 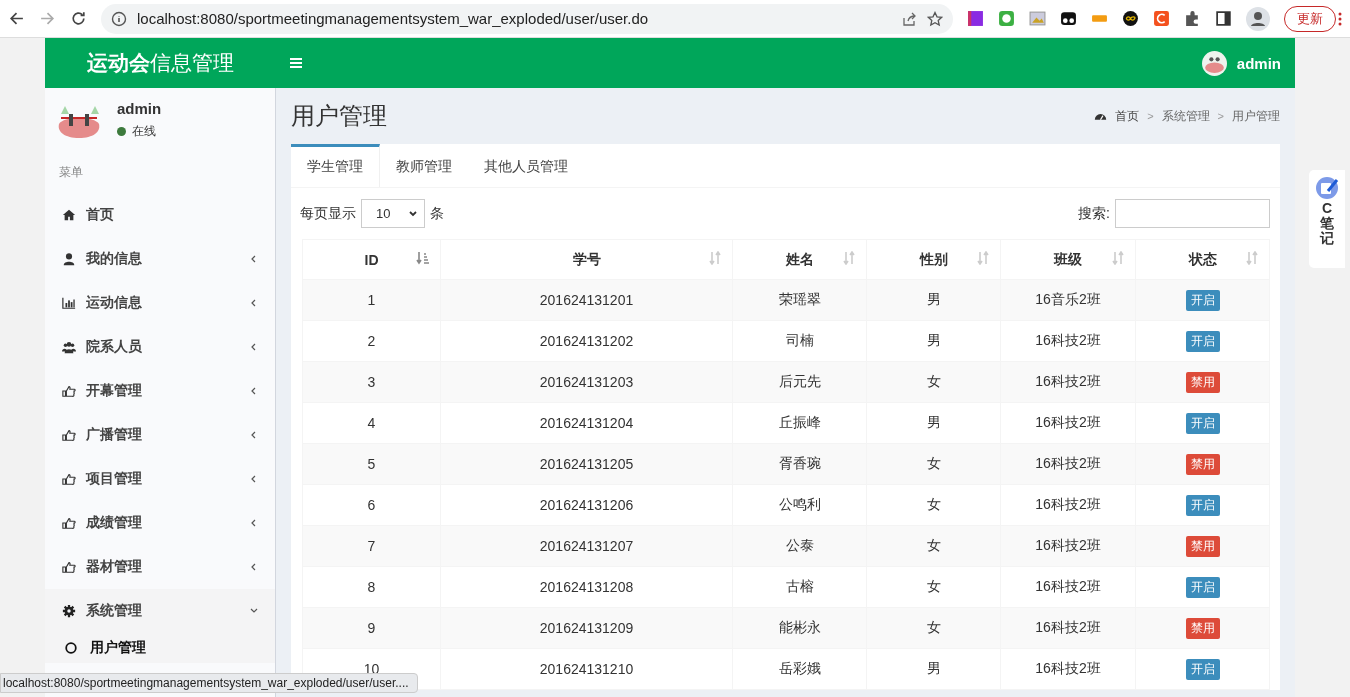 I want to click on breadcrumb-link: 用户管理, so click(x=1256, y=116).